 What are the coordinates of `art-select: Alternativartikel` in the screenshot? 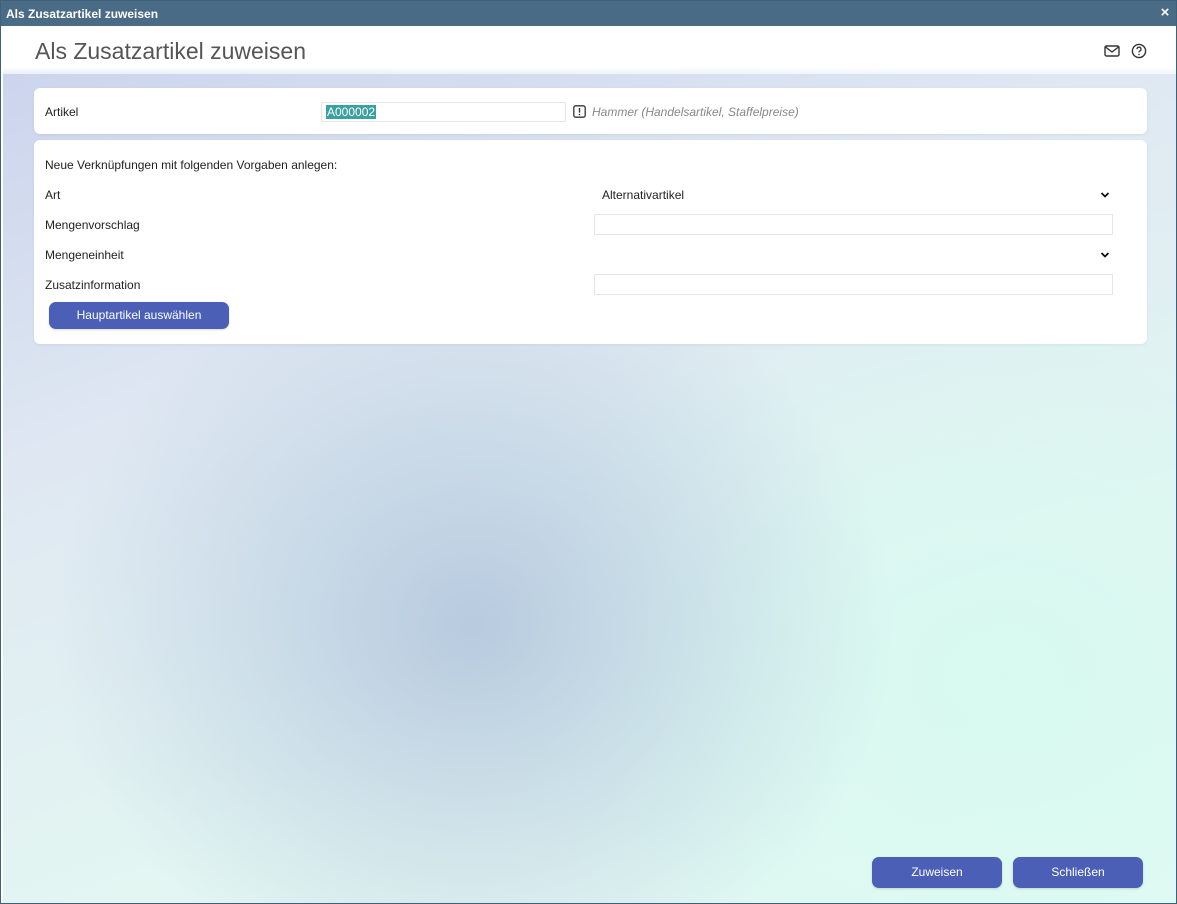 It's located at (643, 195).